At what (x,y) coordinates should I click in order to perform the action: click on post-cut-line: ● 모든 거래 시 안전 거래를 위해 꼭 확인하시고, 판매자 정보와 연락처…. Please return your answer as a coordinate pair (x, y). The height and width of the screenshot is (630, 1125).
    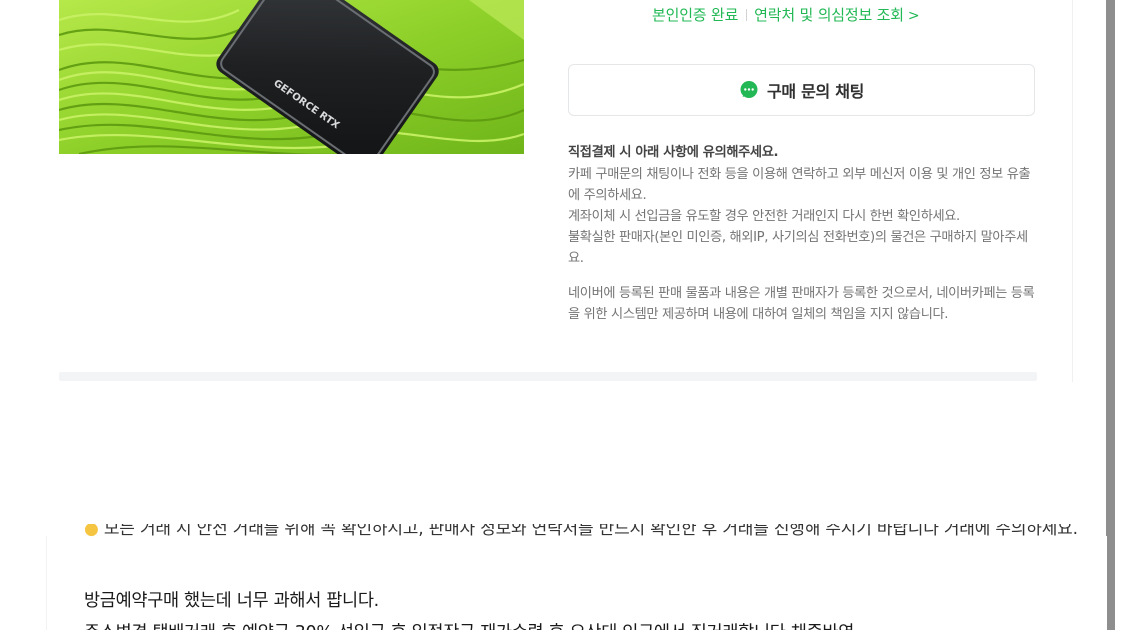
    Looking at the image, I should click on (581, 534).